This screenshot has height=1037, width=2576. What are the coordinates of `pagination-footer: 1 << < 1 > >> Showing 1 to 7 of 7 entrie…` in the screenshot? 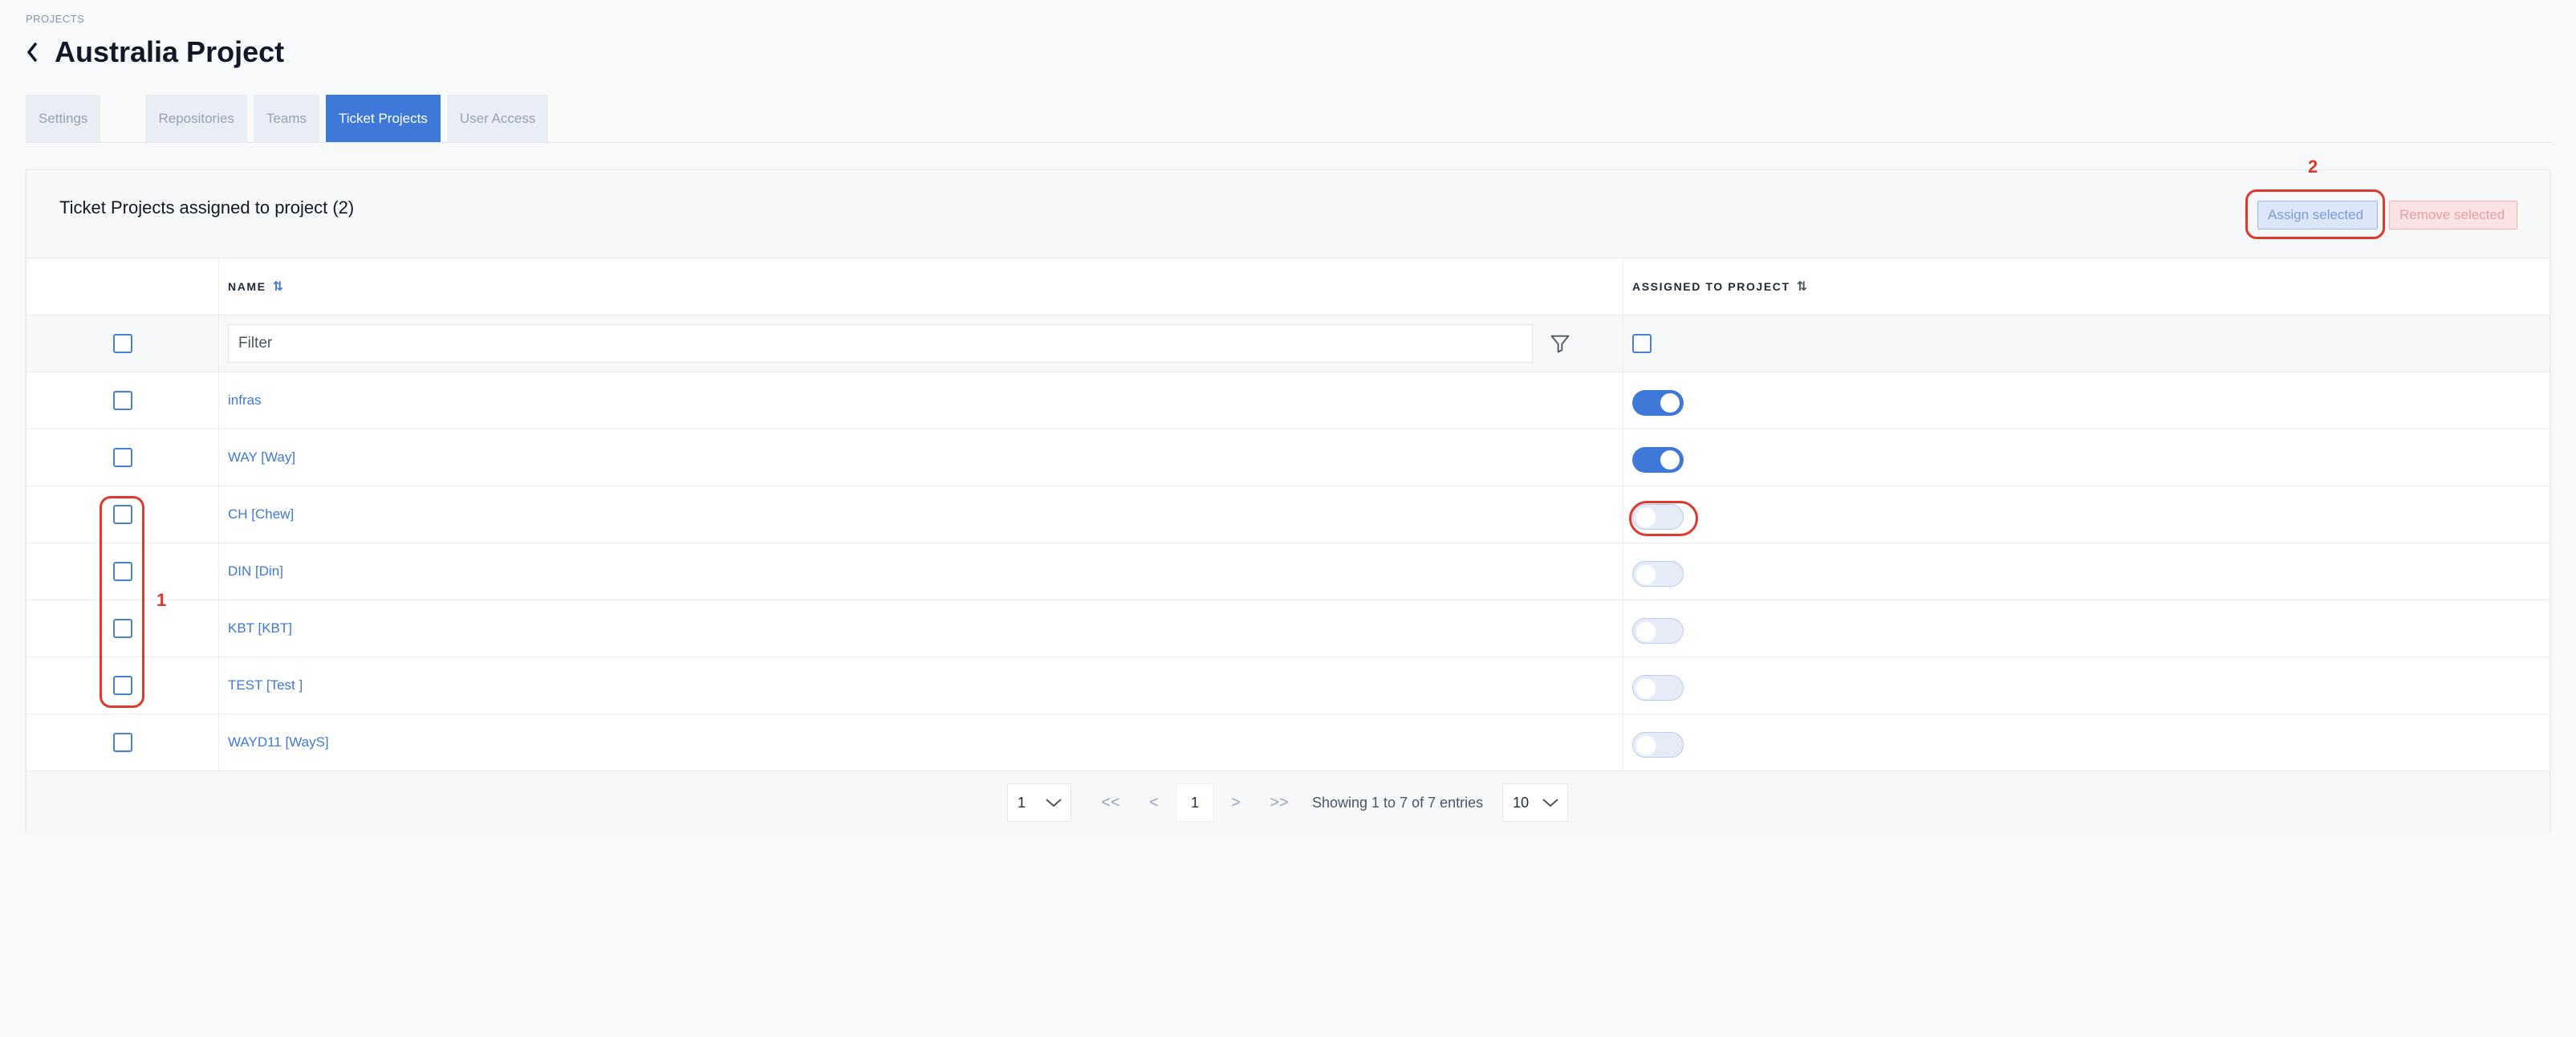 It's located at (1288, 803).